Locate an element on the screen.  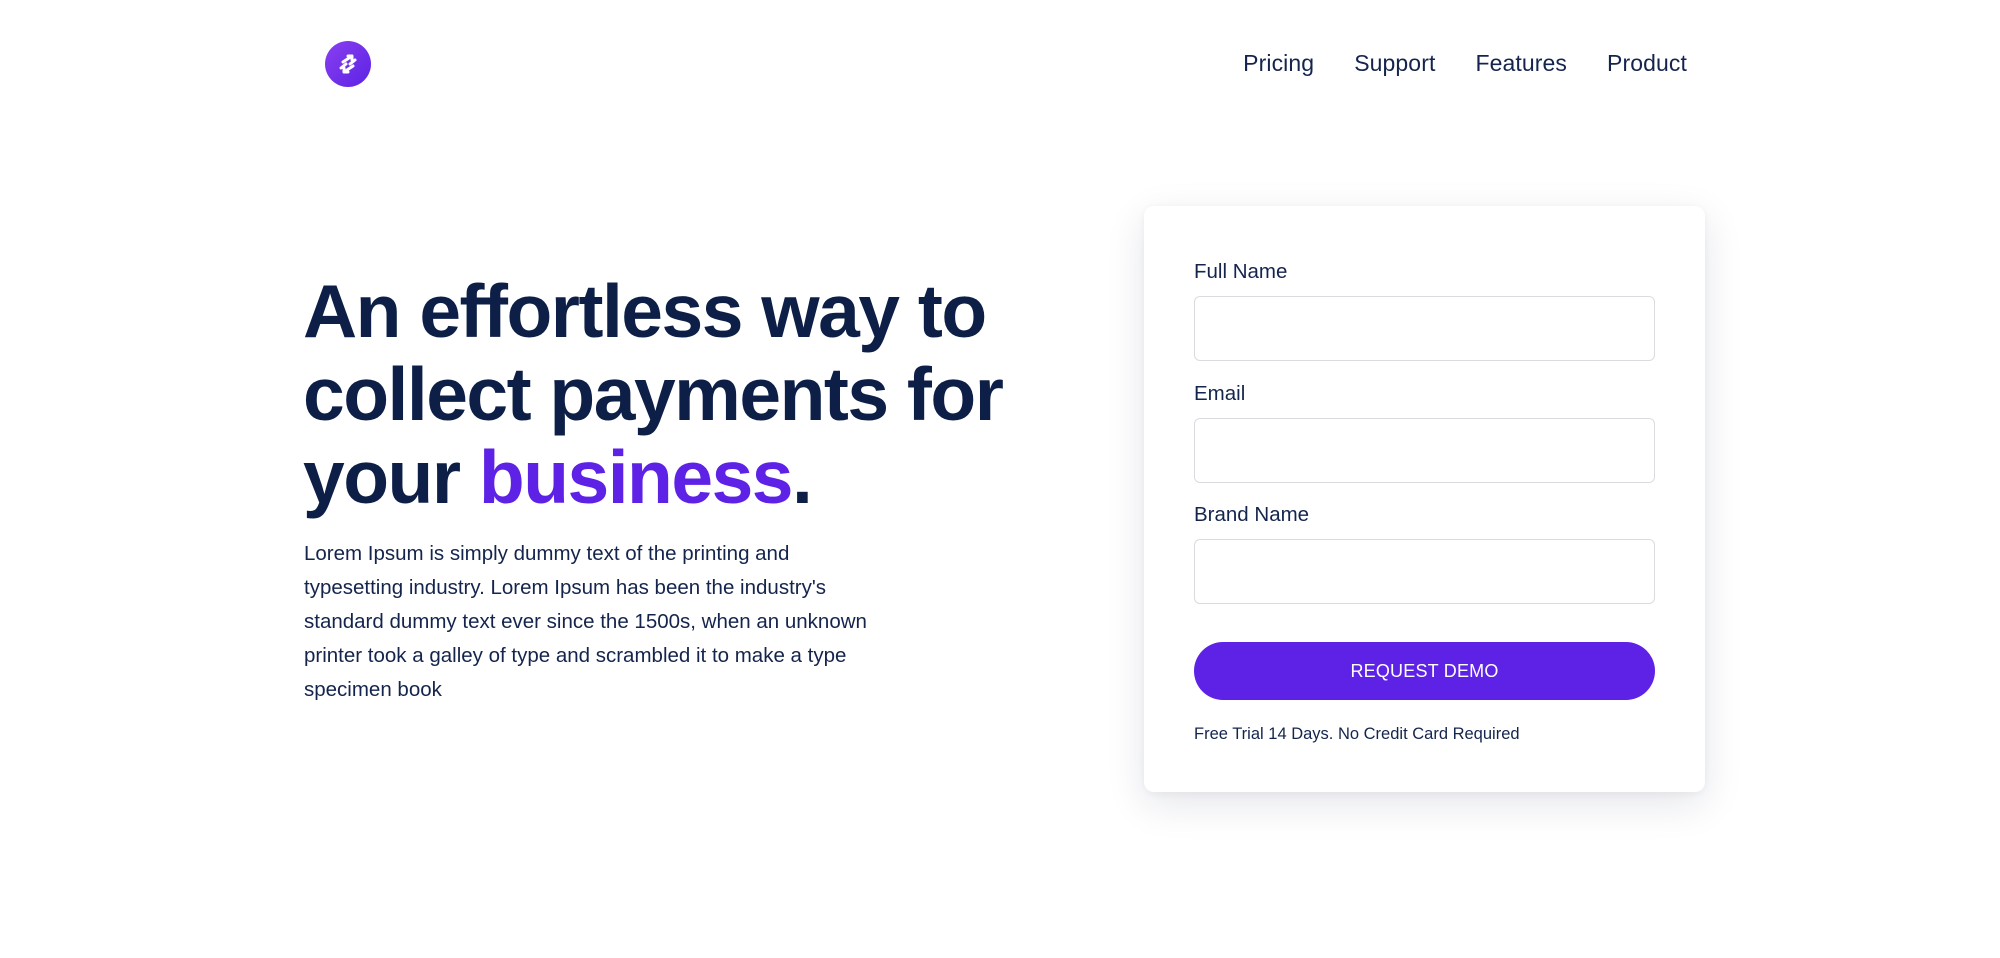
hero-heading-line-1: An effortless way to is located at coordinates (645, 311).